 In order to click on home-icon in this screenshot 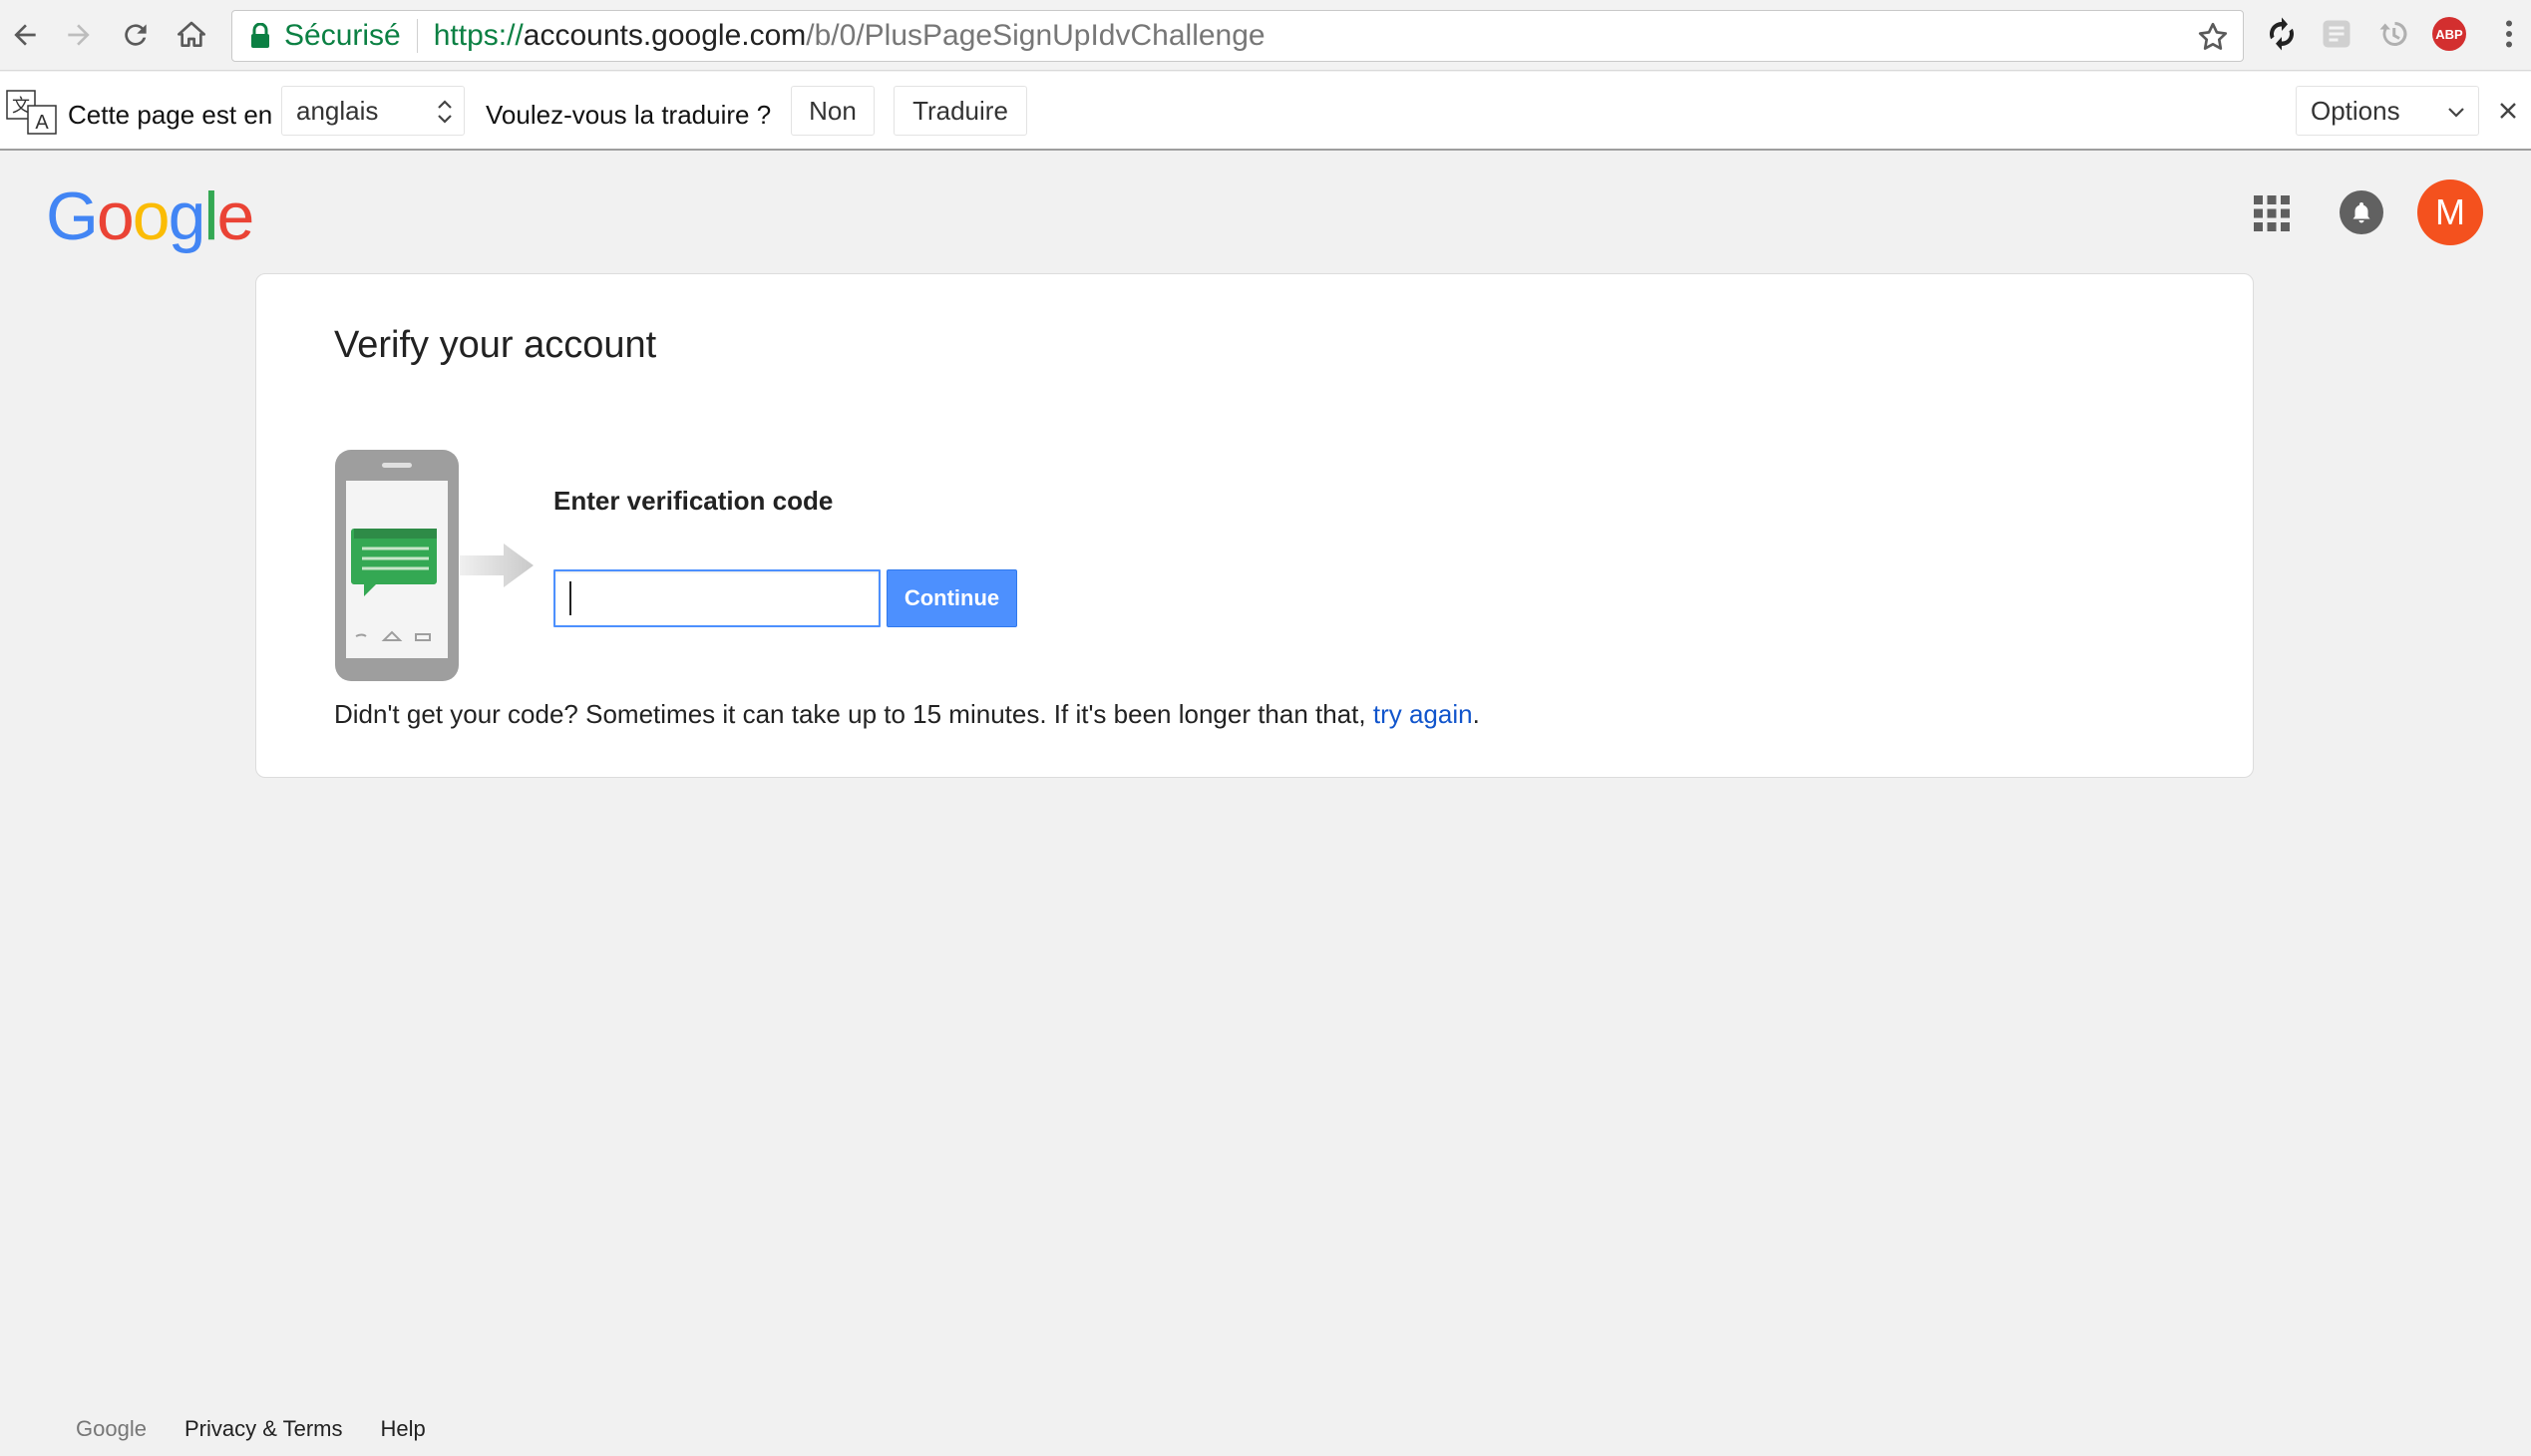, I will do `click(192, 34)`.